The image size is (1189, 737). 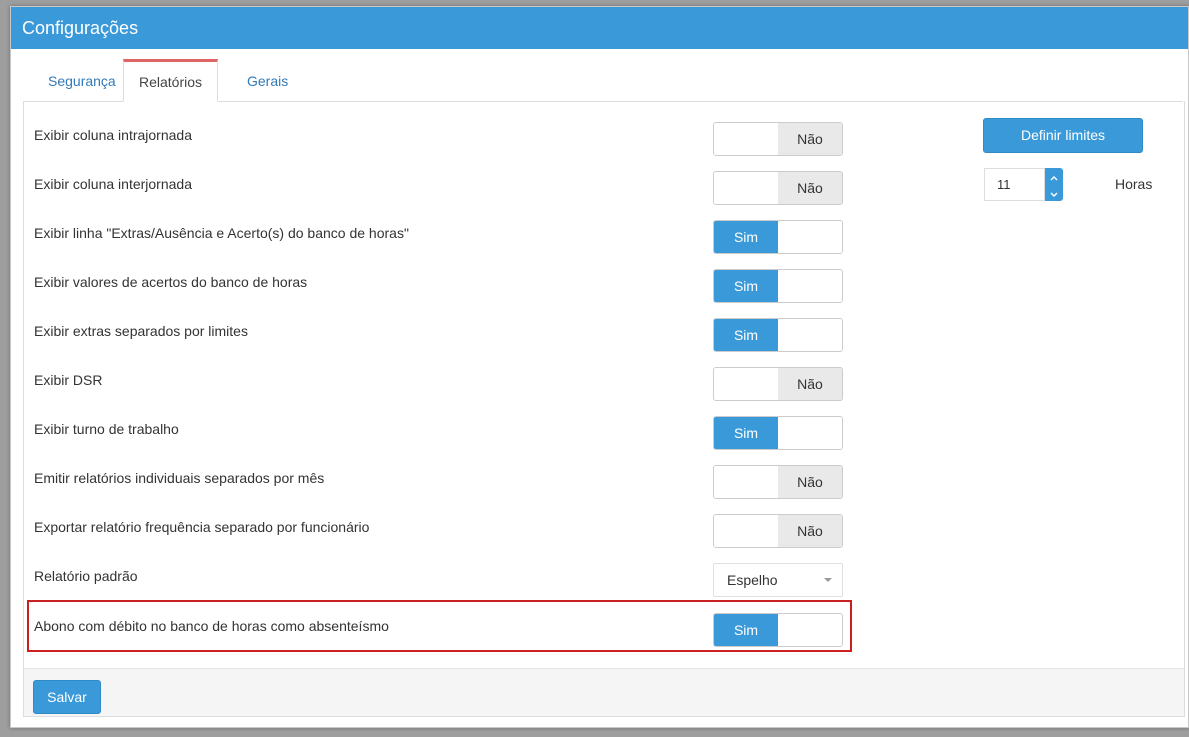 I want to click on hours-spinner: 11, so click(x=1023, y=184).